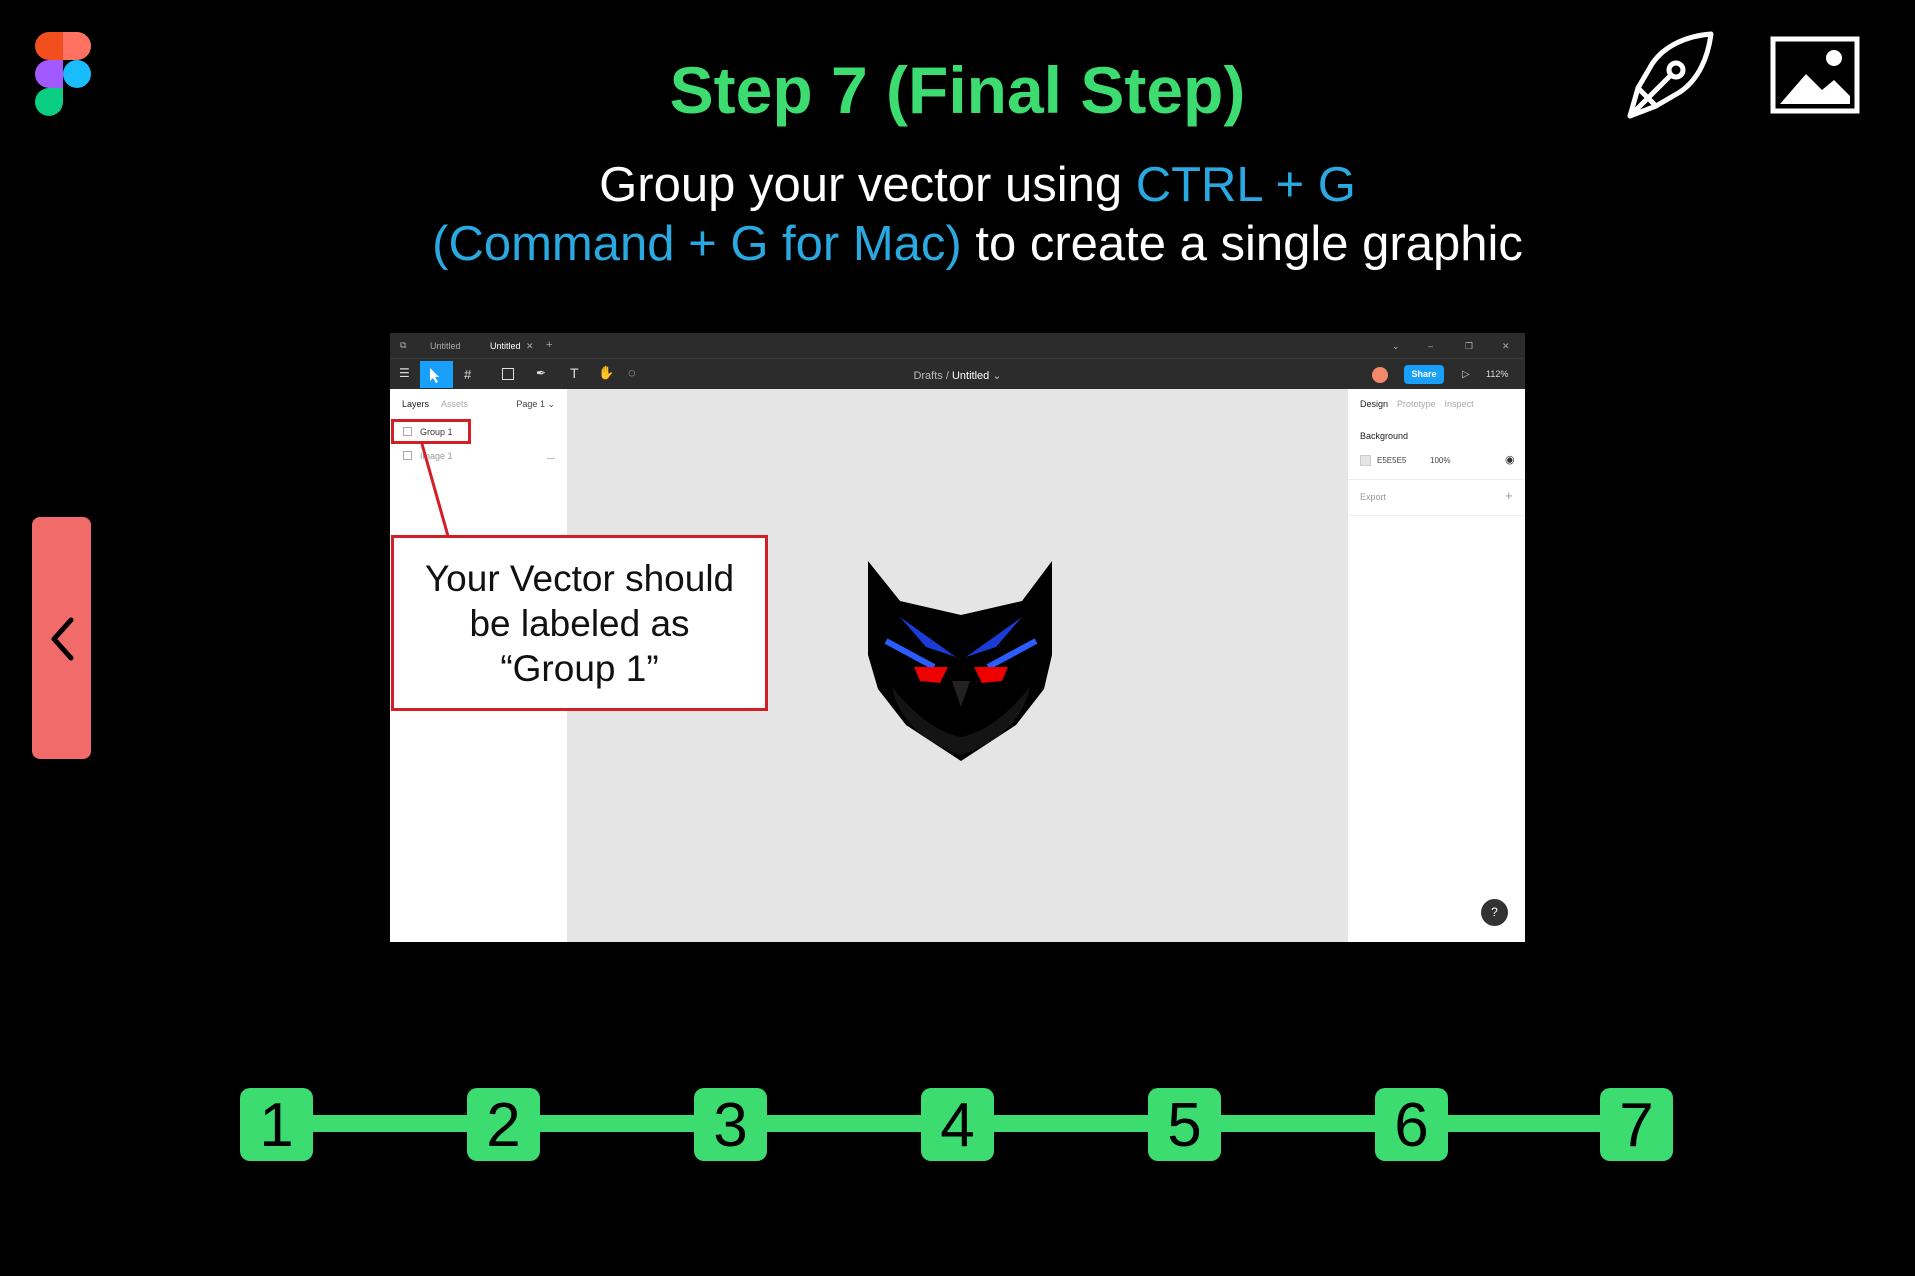 This screenshot has width=1915, height=1276. What do you see at coordinates (1242, 244) in the screenshot?
I see `instruction-text: to create a single graphic` at bounding box center [1242, 244].